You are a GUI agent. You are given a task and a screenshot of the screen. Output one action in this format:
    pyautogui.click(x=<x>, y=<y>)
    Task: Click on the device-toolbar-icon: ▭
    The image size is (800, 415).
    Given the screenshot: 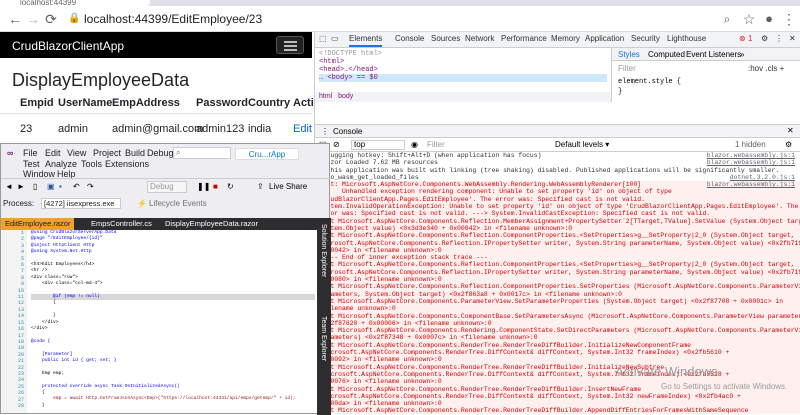 What is the action you would take?
    pyautogui.click(x=335, y=38)
    